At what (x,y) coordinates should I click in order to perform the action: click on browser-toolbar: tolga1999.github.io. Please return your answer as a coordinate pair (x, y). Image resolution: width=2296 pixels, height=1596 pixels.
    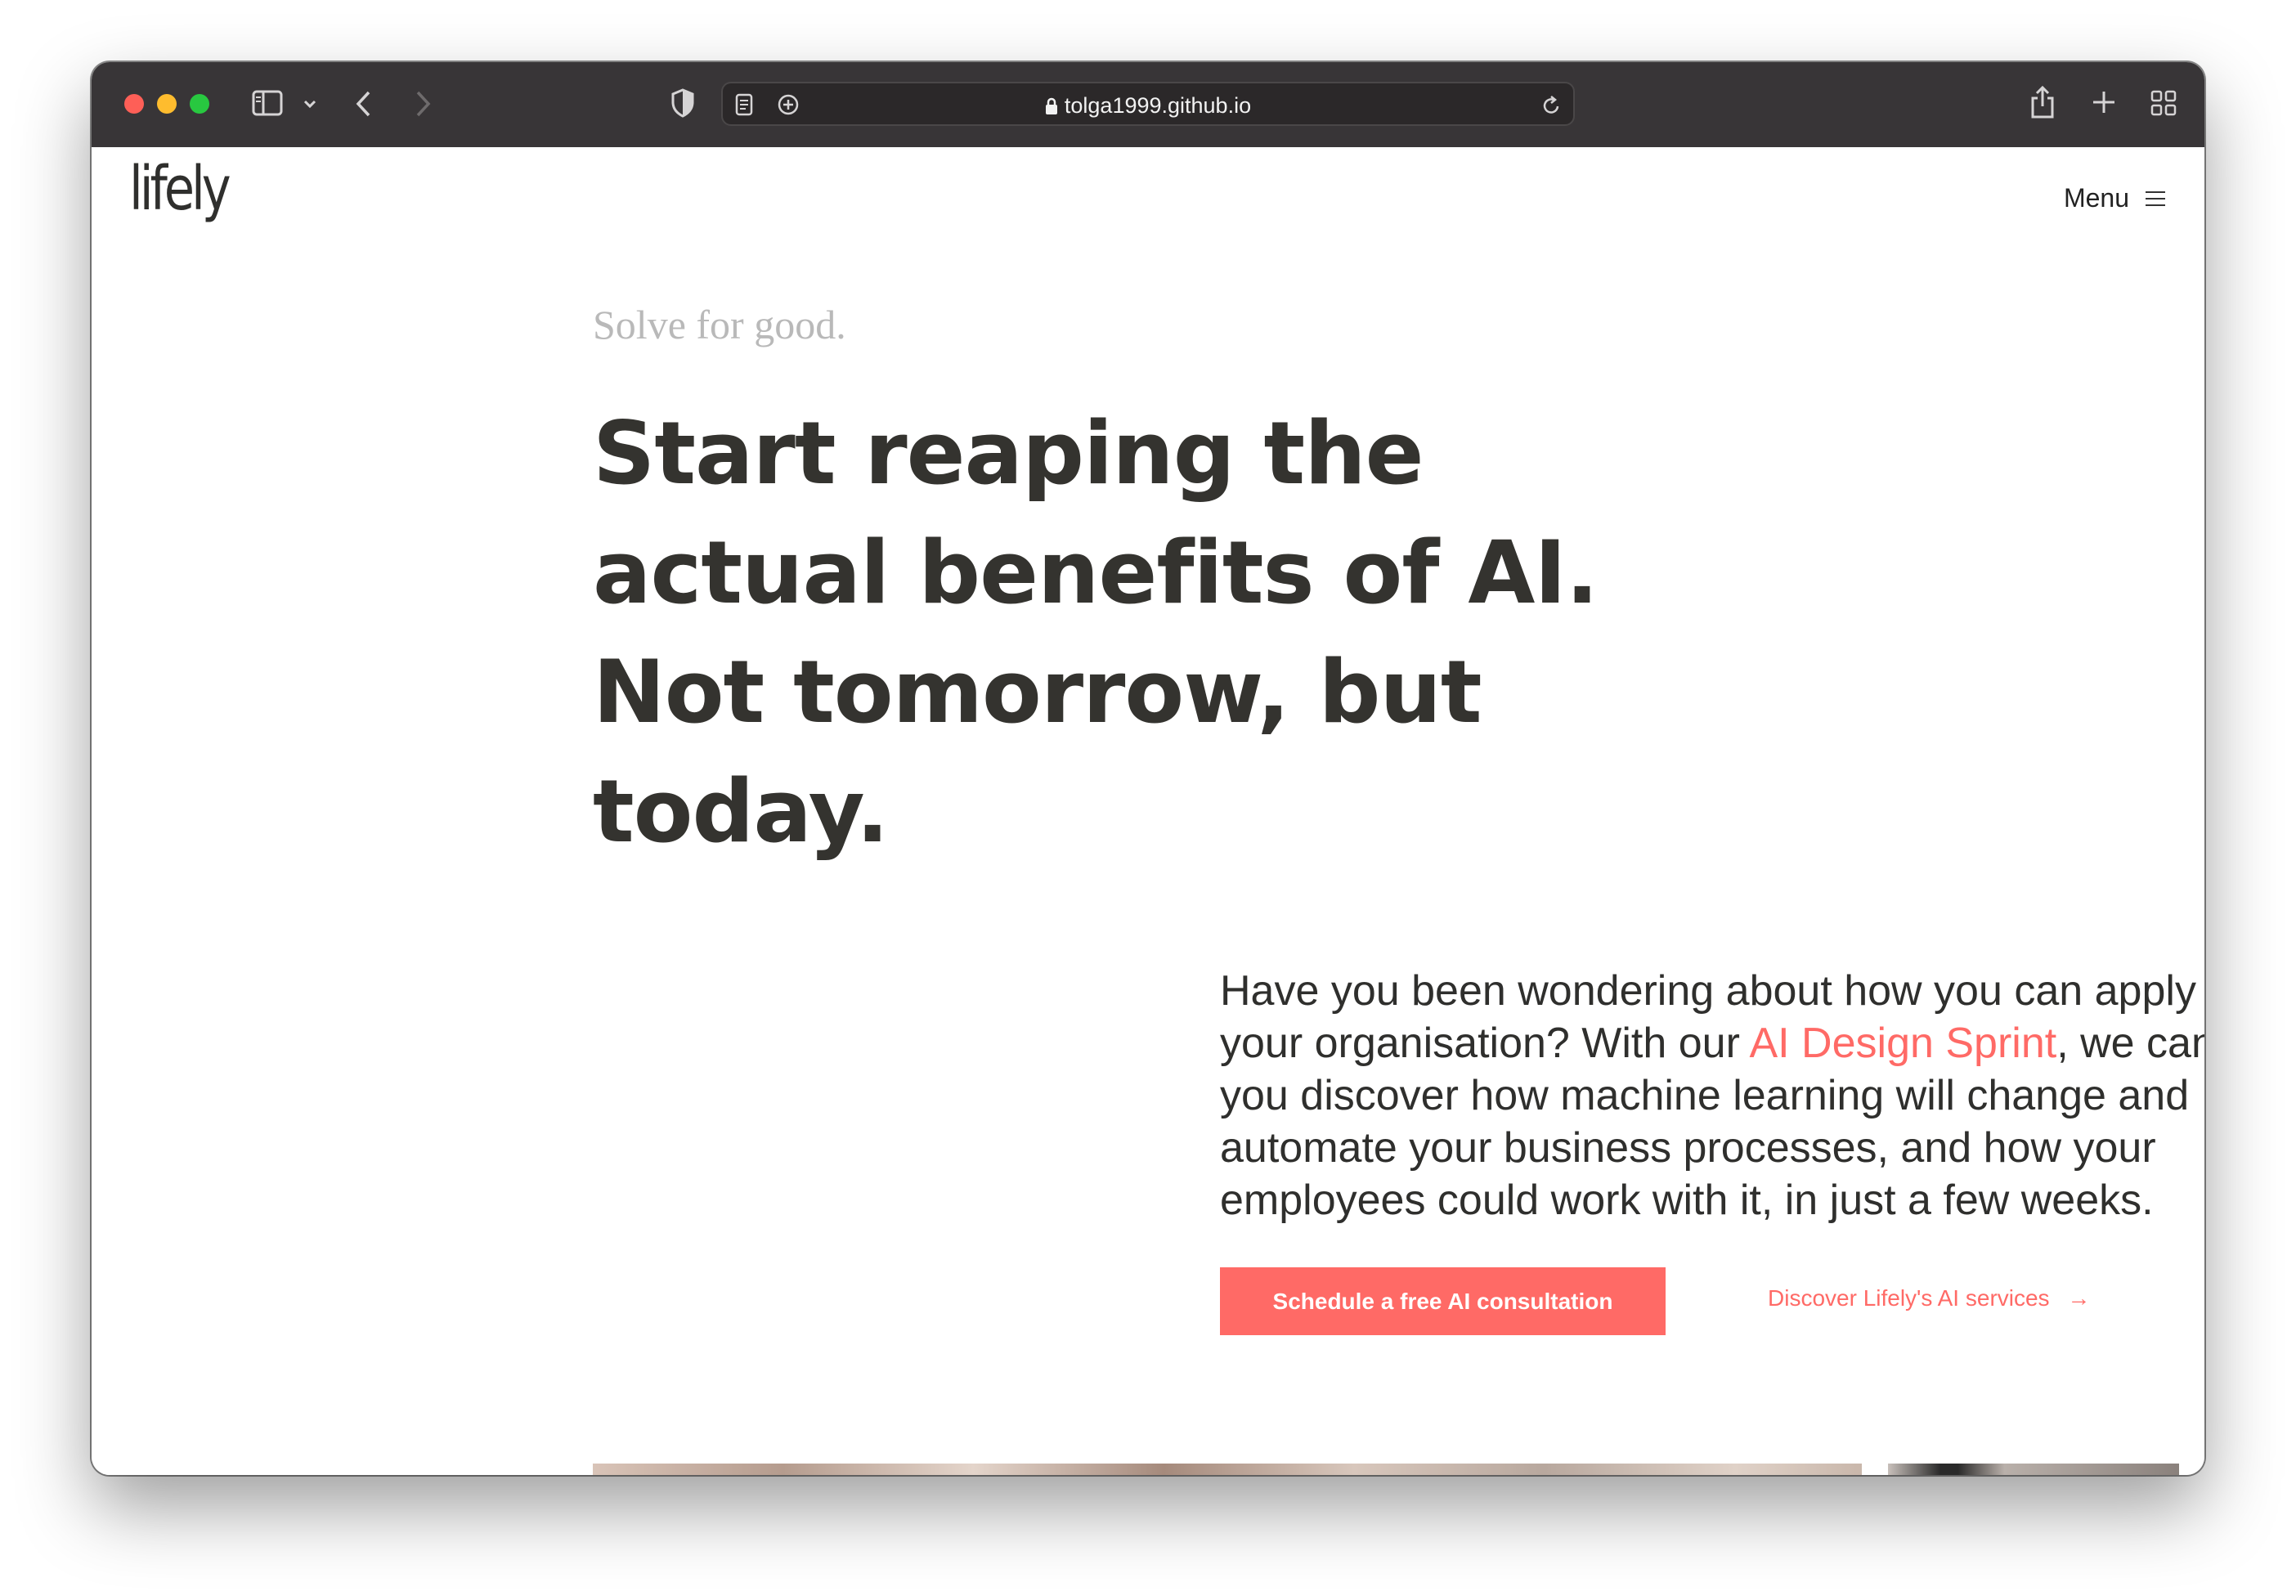
    Looking at the image, I should click on (1148, 105).